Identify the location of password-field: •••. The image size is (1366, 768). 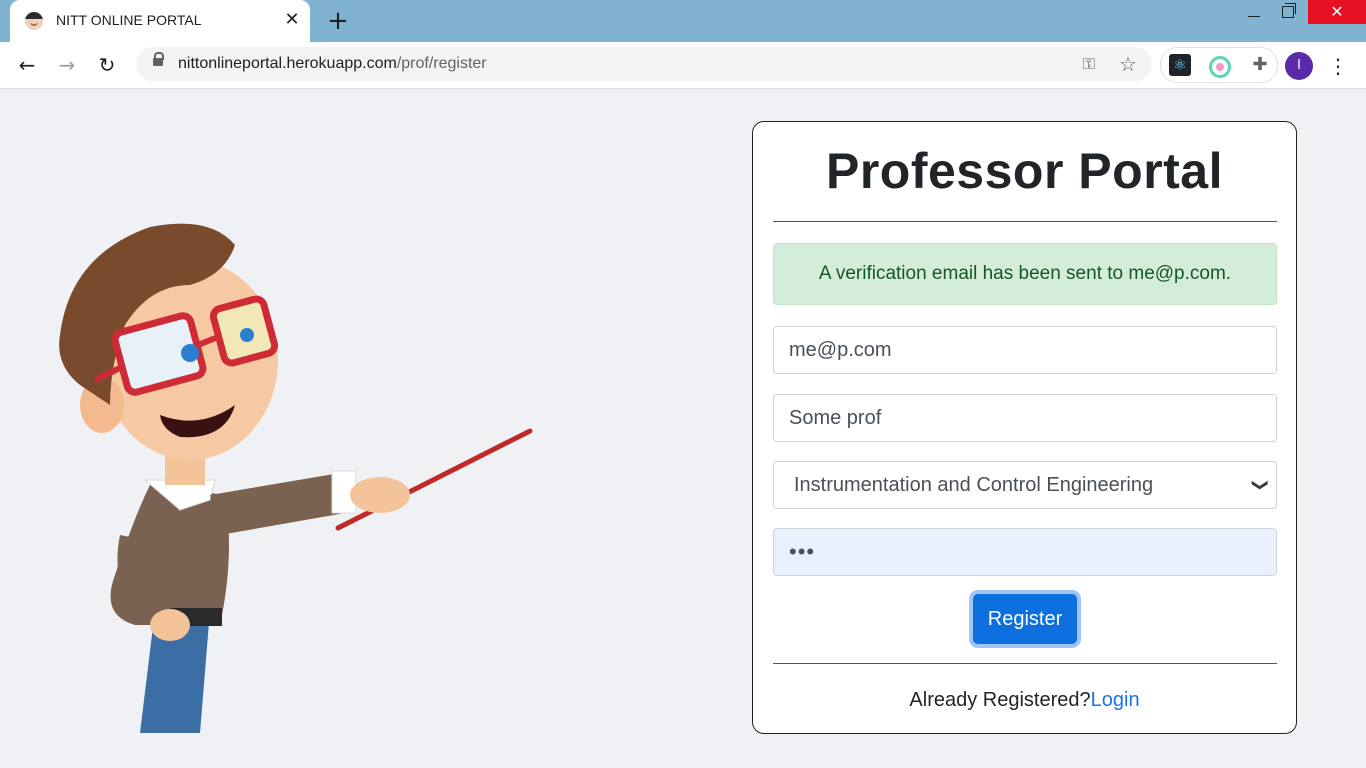
(1025, 552).